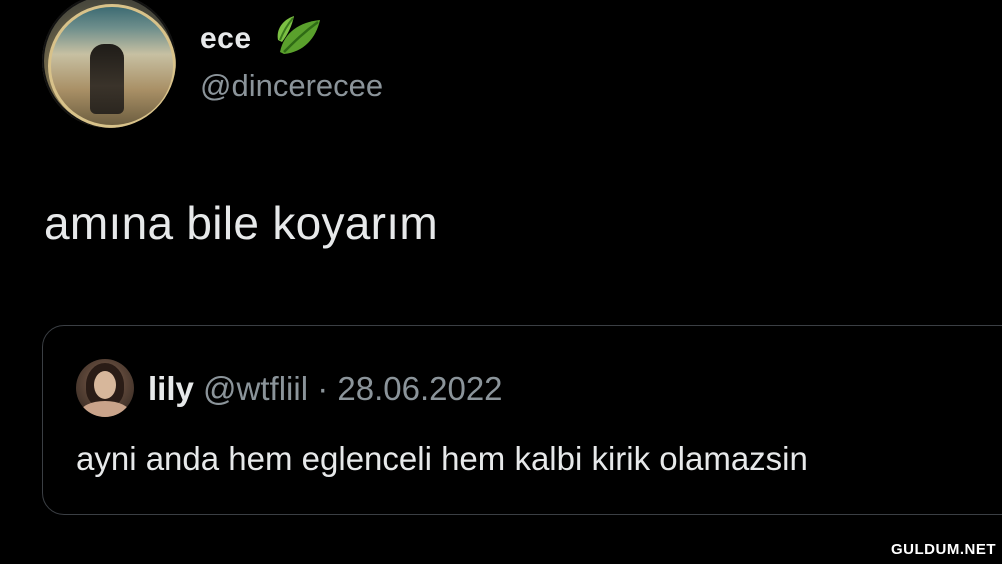  Describe the element at coordinates (105, 385) in the screenshot. I see `avatar-face` at that location.